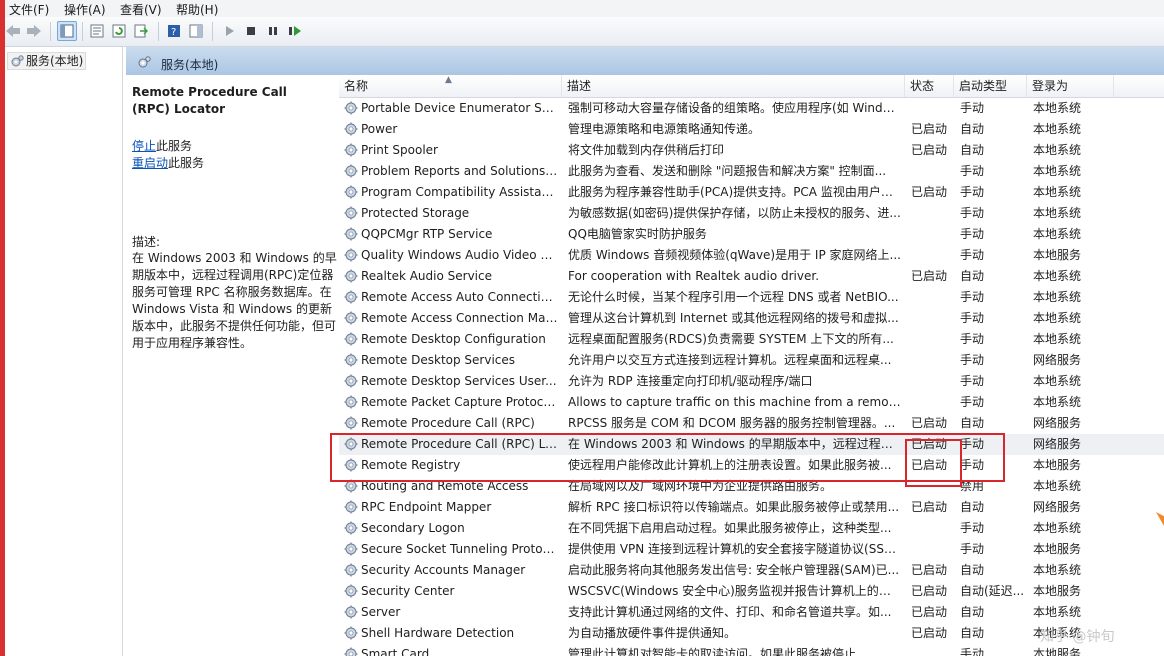 This screenshot has height=656, width=1164. Describe the element at coordinates (229, 31) in the screenshot. I see `start-service-icon` at that location.